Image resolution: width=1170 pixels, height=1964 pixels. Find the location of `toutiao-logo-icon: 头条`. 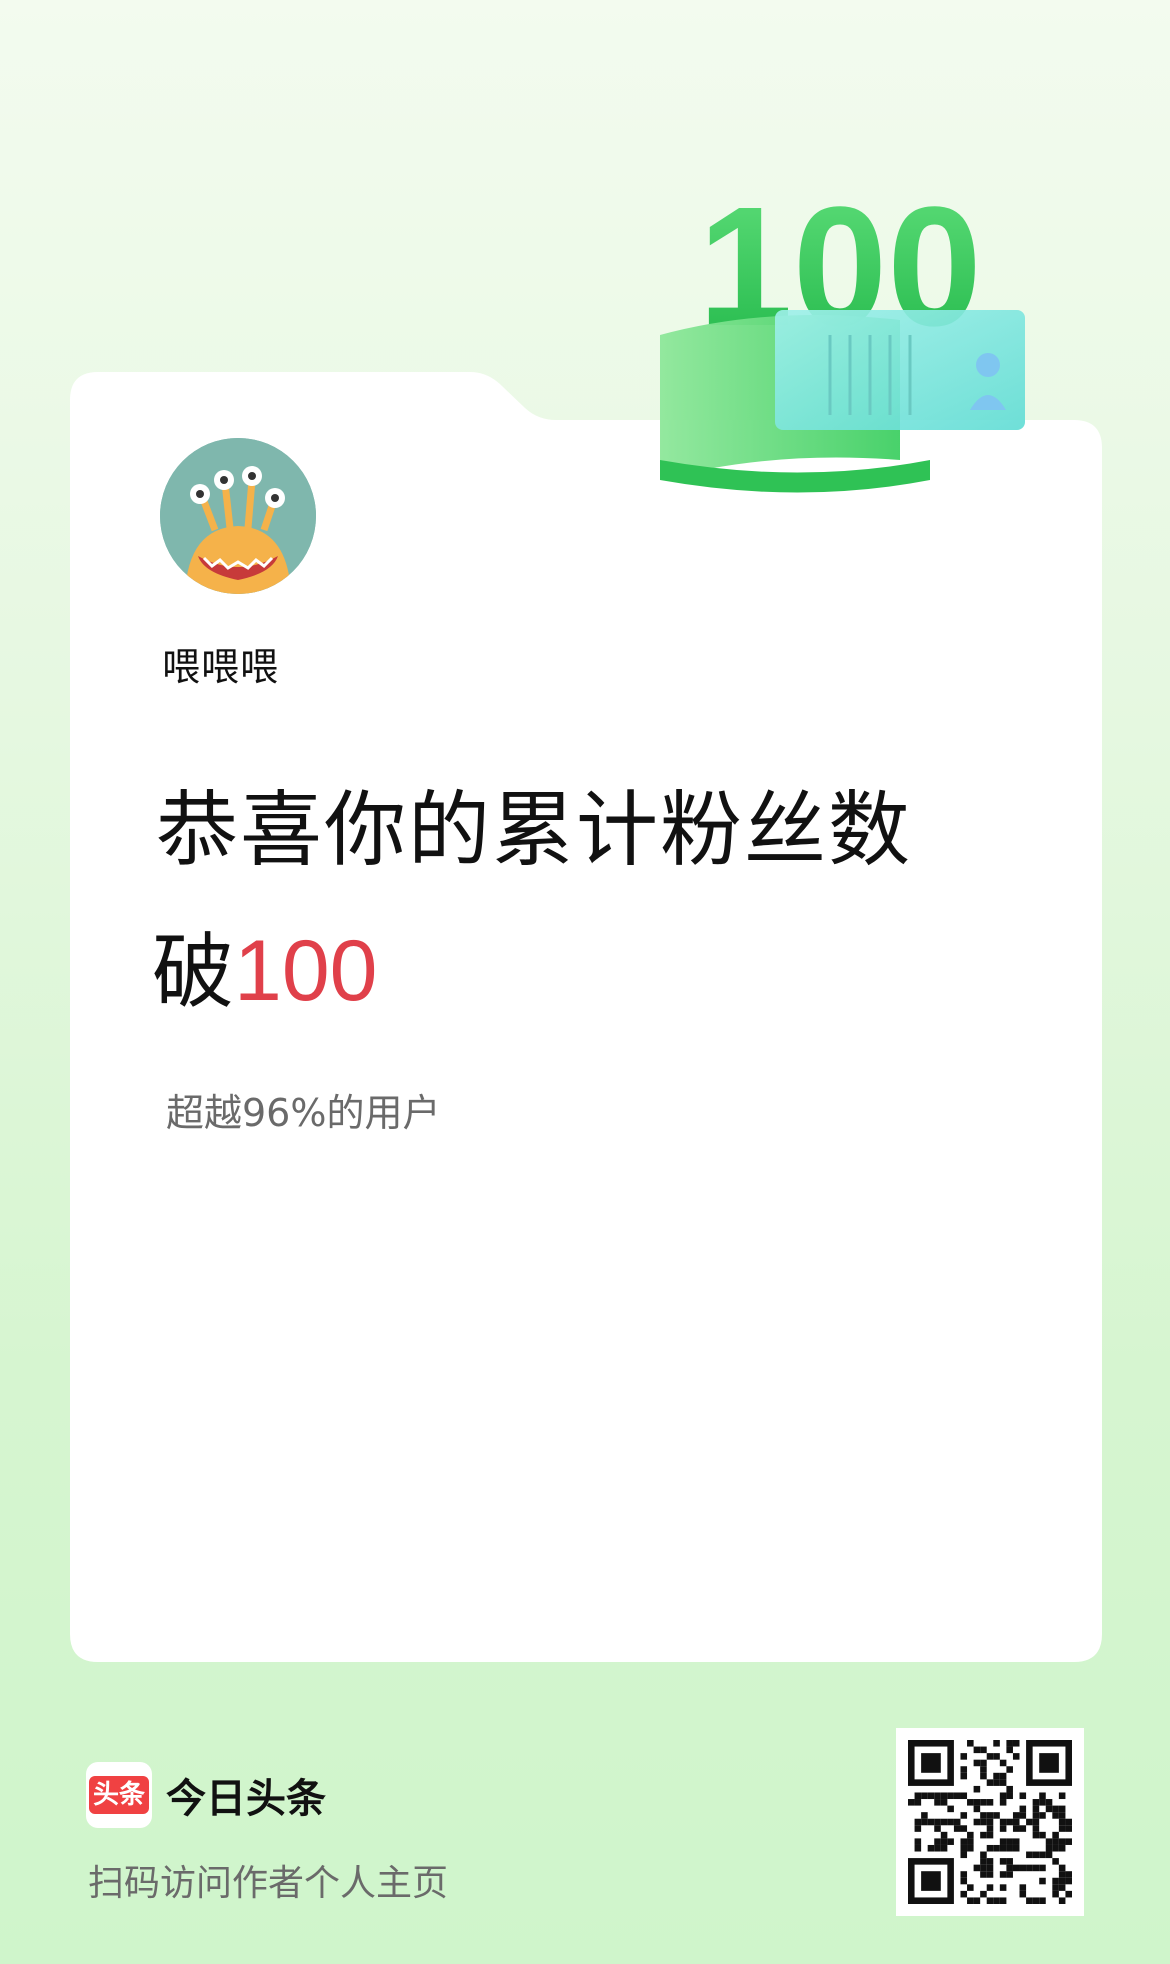

toutiao-logo-icon: 头条 is located at coordinates (119, 1795).